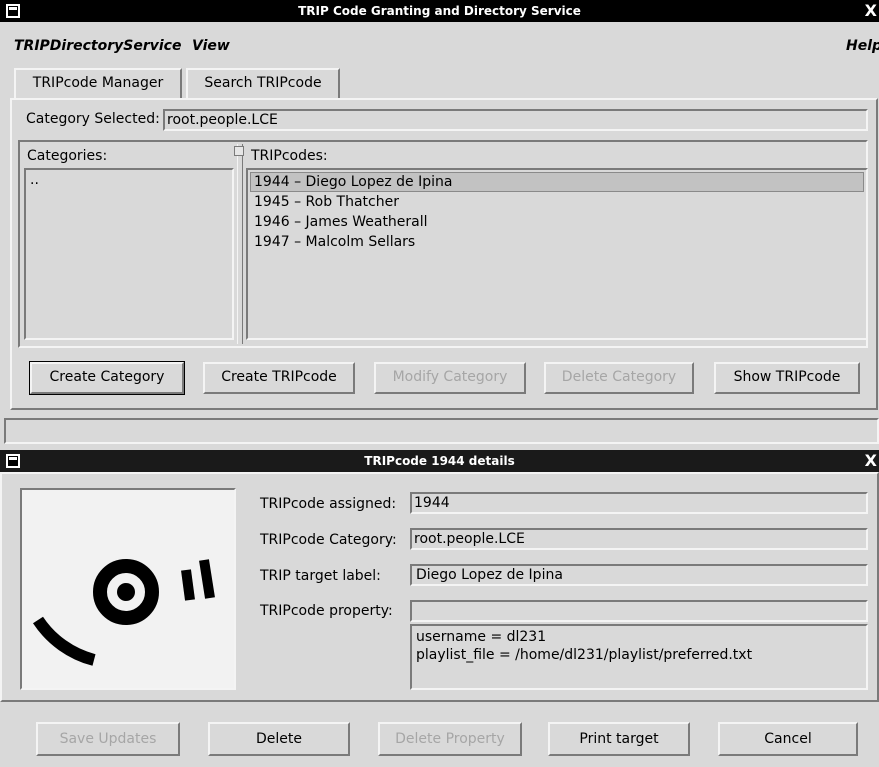  I want to click on splitter-handle, so click(240, 244).